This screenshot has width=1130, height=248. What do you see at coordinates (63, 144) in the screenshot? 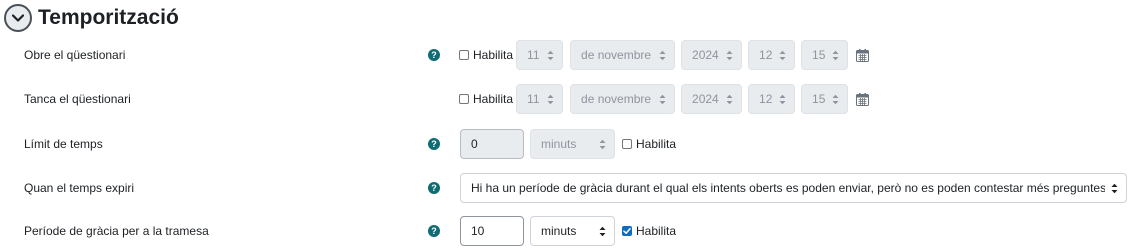
I see `time-limit-label: Límit de temps` at bounding box center [63, 144].